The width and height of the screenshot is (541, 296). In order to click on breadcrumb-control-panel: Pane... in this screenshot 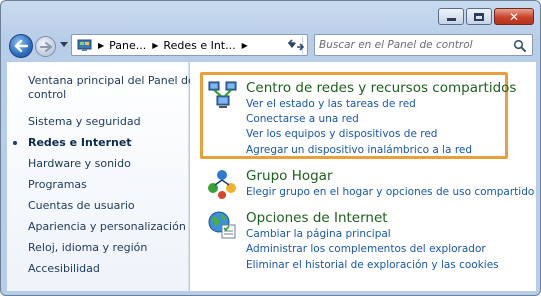, I will do `click(127, 45)`.